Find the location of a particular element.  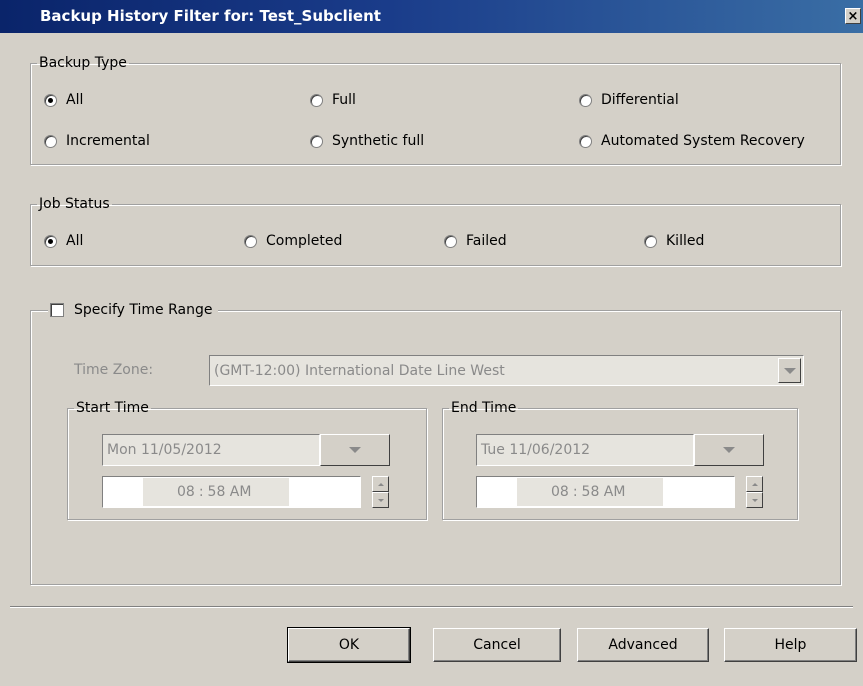

end-time-field: 08 : 58 AM is located at coordinates (605, 492).